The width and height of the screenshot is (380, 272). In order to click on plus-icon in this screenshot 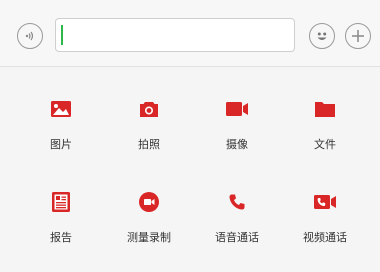, I will do `click(358, 36)`.